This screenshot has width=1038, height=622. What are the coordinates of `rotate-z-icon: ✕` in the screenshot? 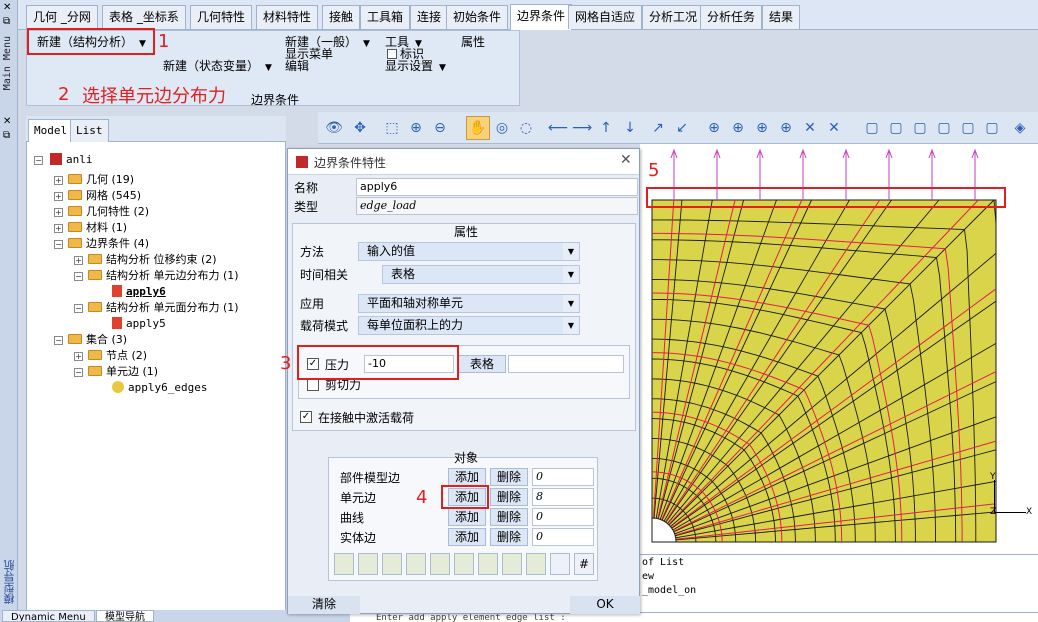 It's located at (810, 128).